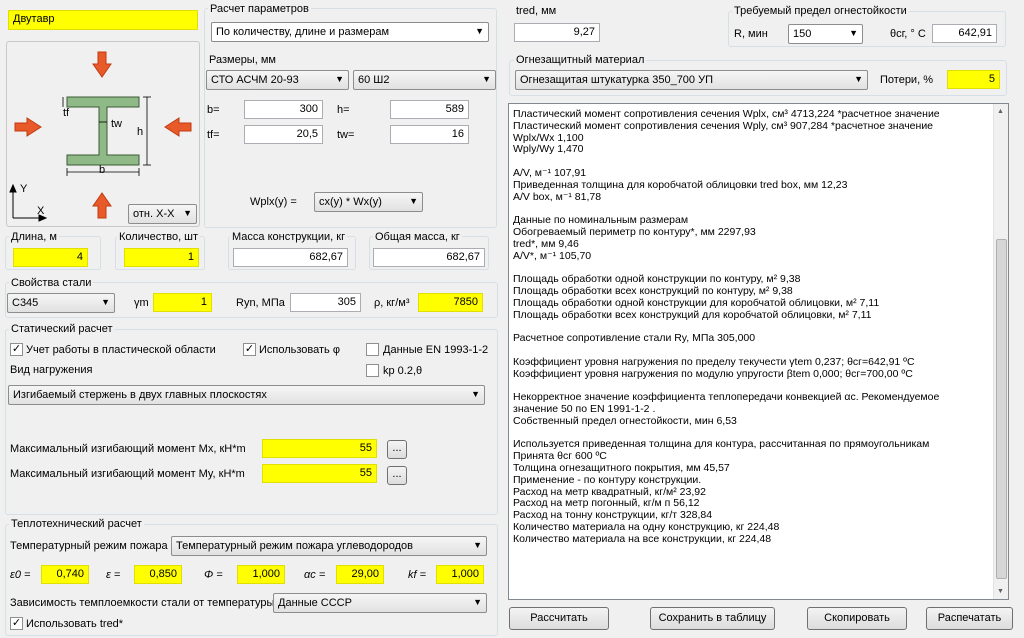 The height and width of the screenshot is (638, 1024). Describe the element at coordinates (273, 202) in the screenshot. I see `wpl-label: Wplx(y) =` at that location.